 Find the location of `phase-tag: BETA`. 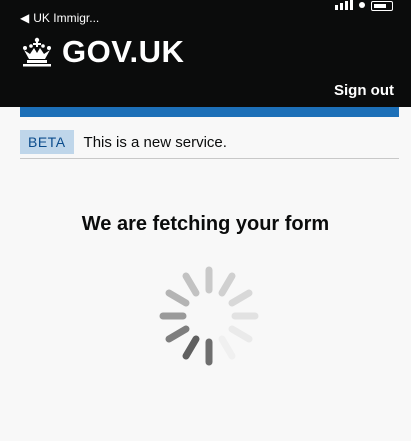

phase-tag: BETA is located at coordinates (47, 142).